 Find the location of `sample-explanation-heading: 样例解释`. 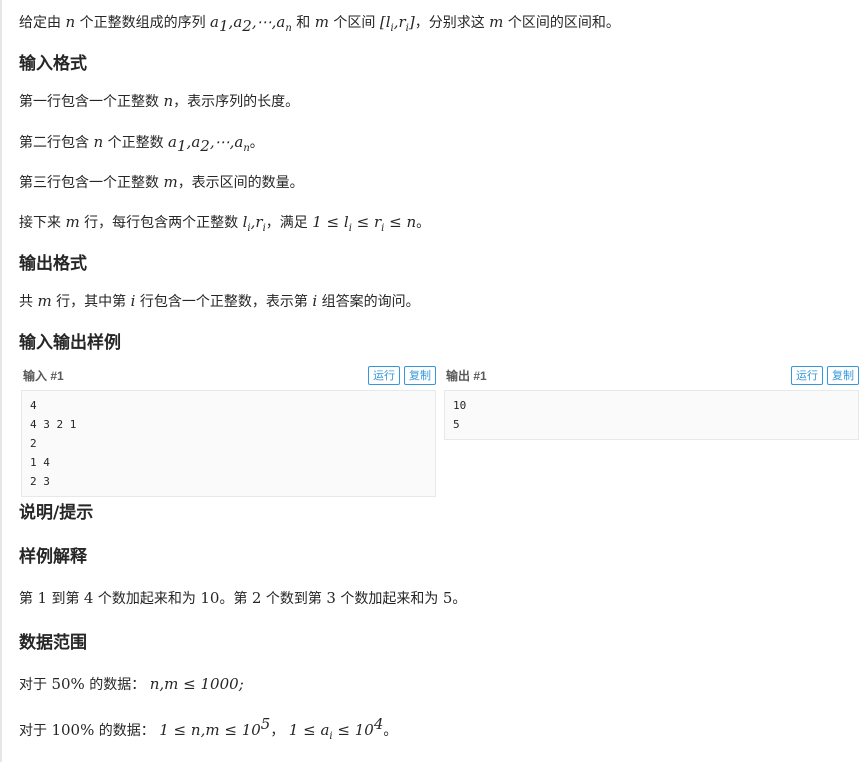

sample-explanation-heading: 样例解释 is located at coordinates (53, 557).